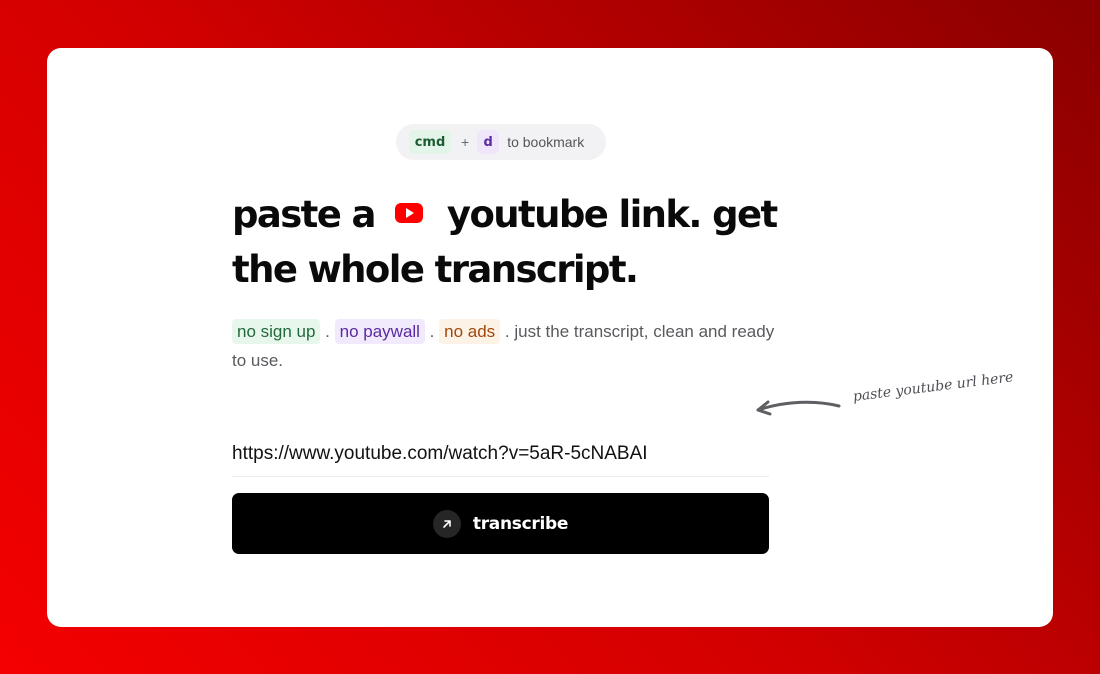  I want to click on plus-sign: +, so click(465, 142).